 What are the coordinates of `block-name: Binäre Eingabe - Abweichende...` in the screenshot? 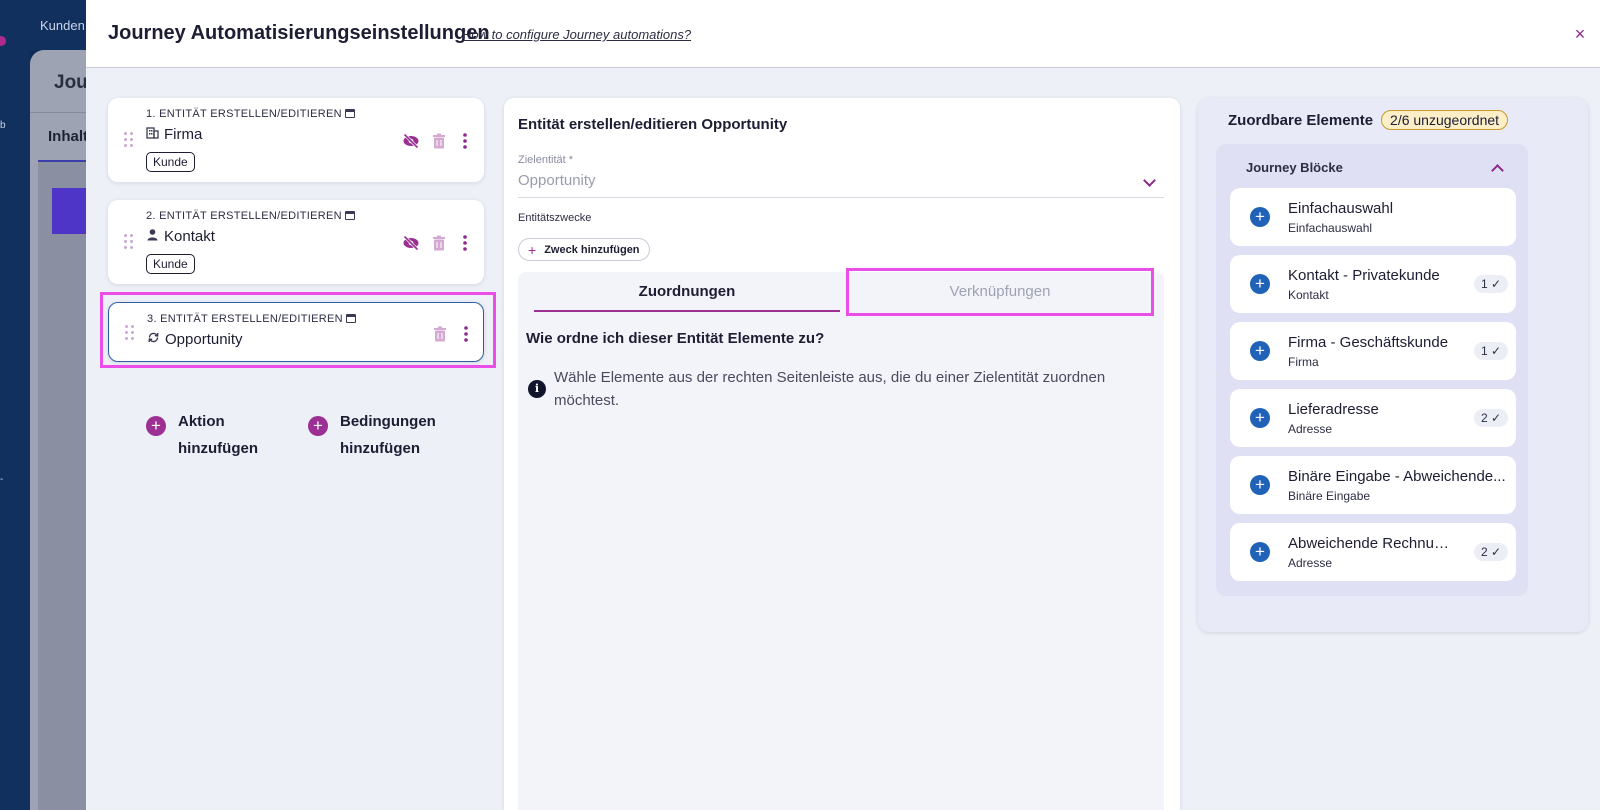 It's located at (1397, 476).